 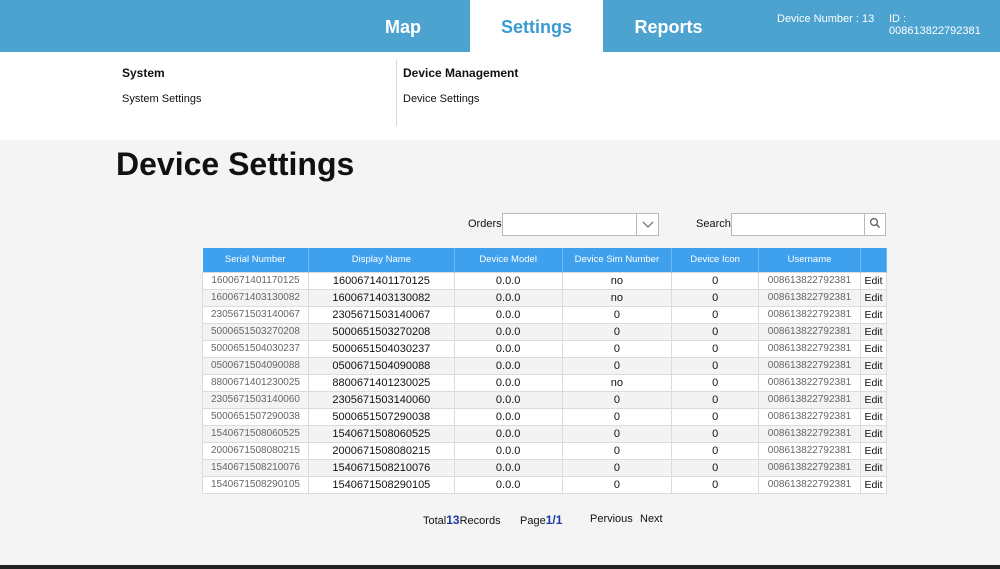 What do you see at coordinates (536, 26) in the screenshot?
I see `tab-settings: Settings` at bounding box center [536, 26].